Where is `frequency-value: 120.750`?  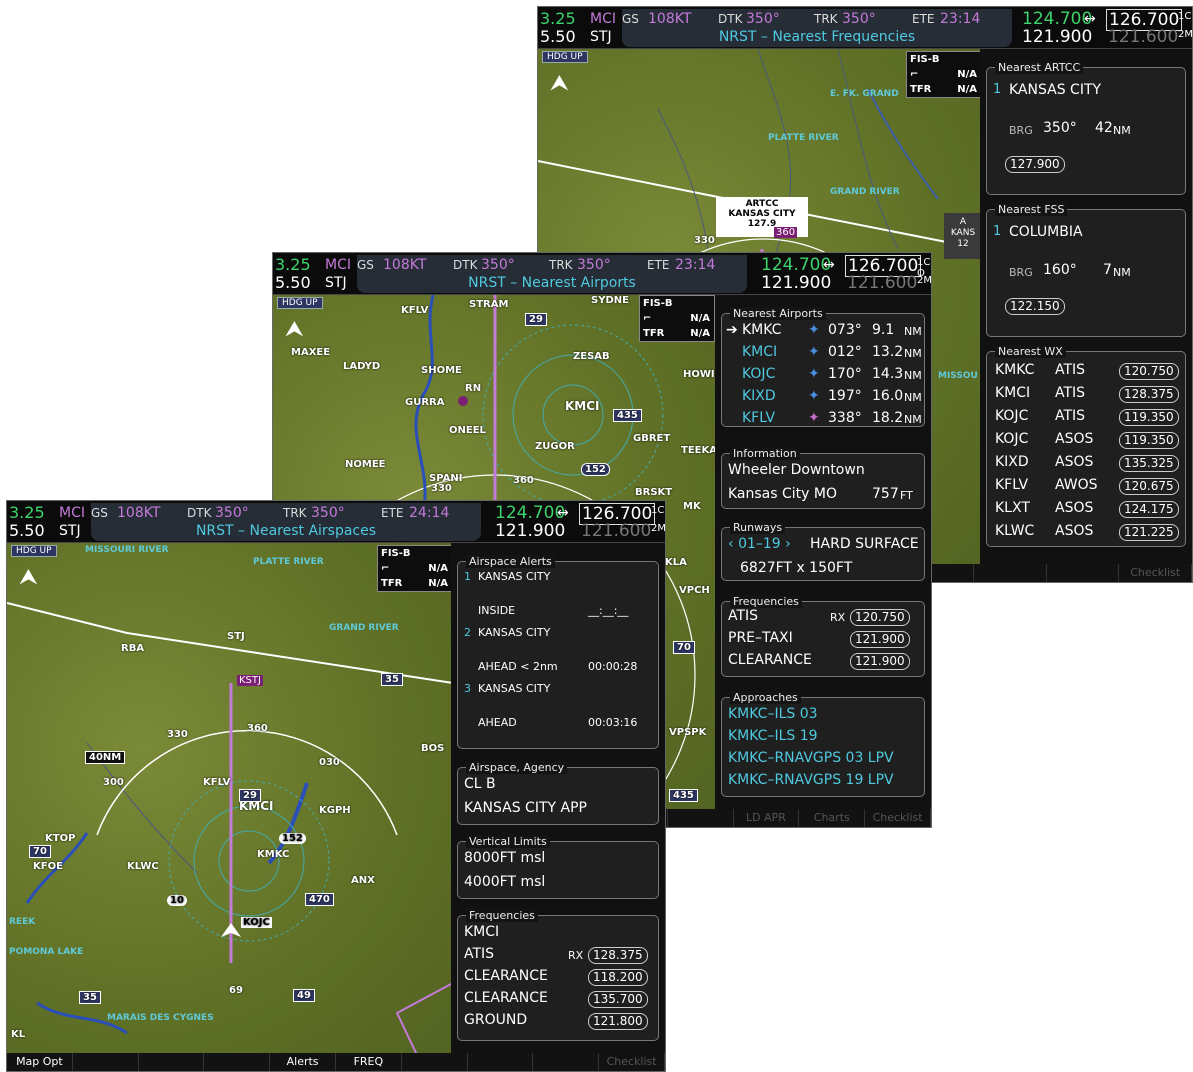
frequency-value: 120.750 is located at coordinates (880, 617).